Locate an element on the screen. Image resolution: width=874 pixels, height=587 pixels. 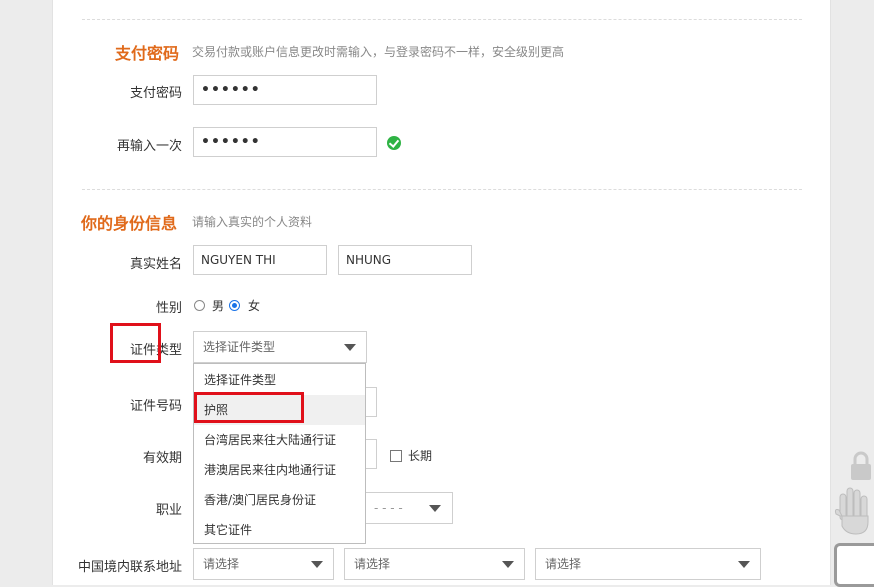
address-city-value: 请选择 is located at coordinates (372, 564).